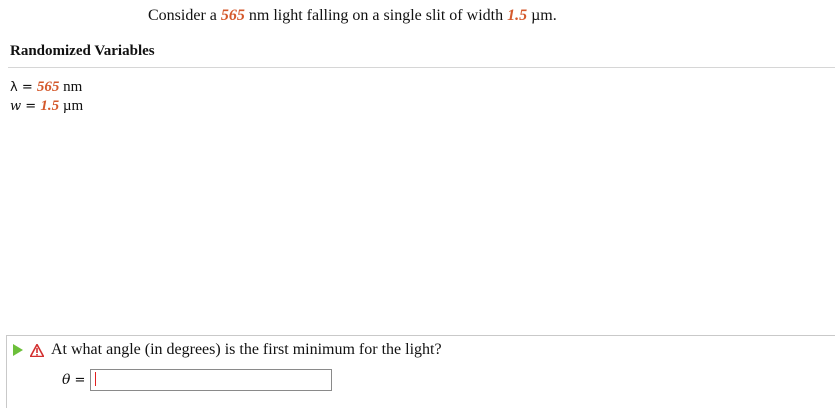 This screenshot has width=835, height=408. I want to click on width-equals: =, so click(31, 106).